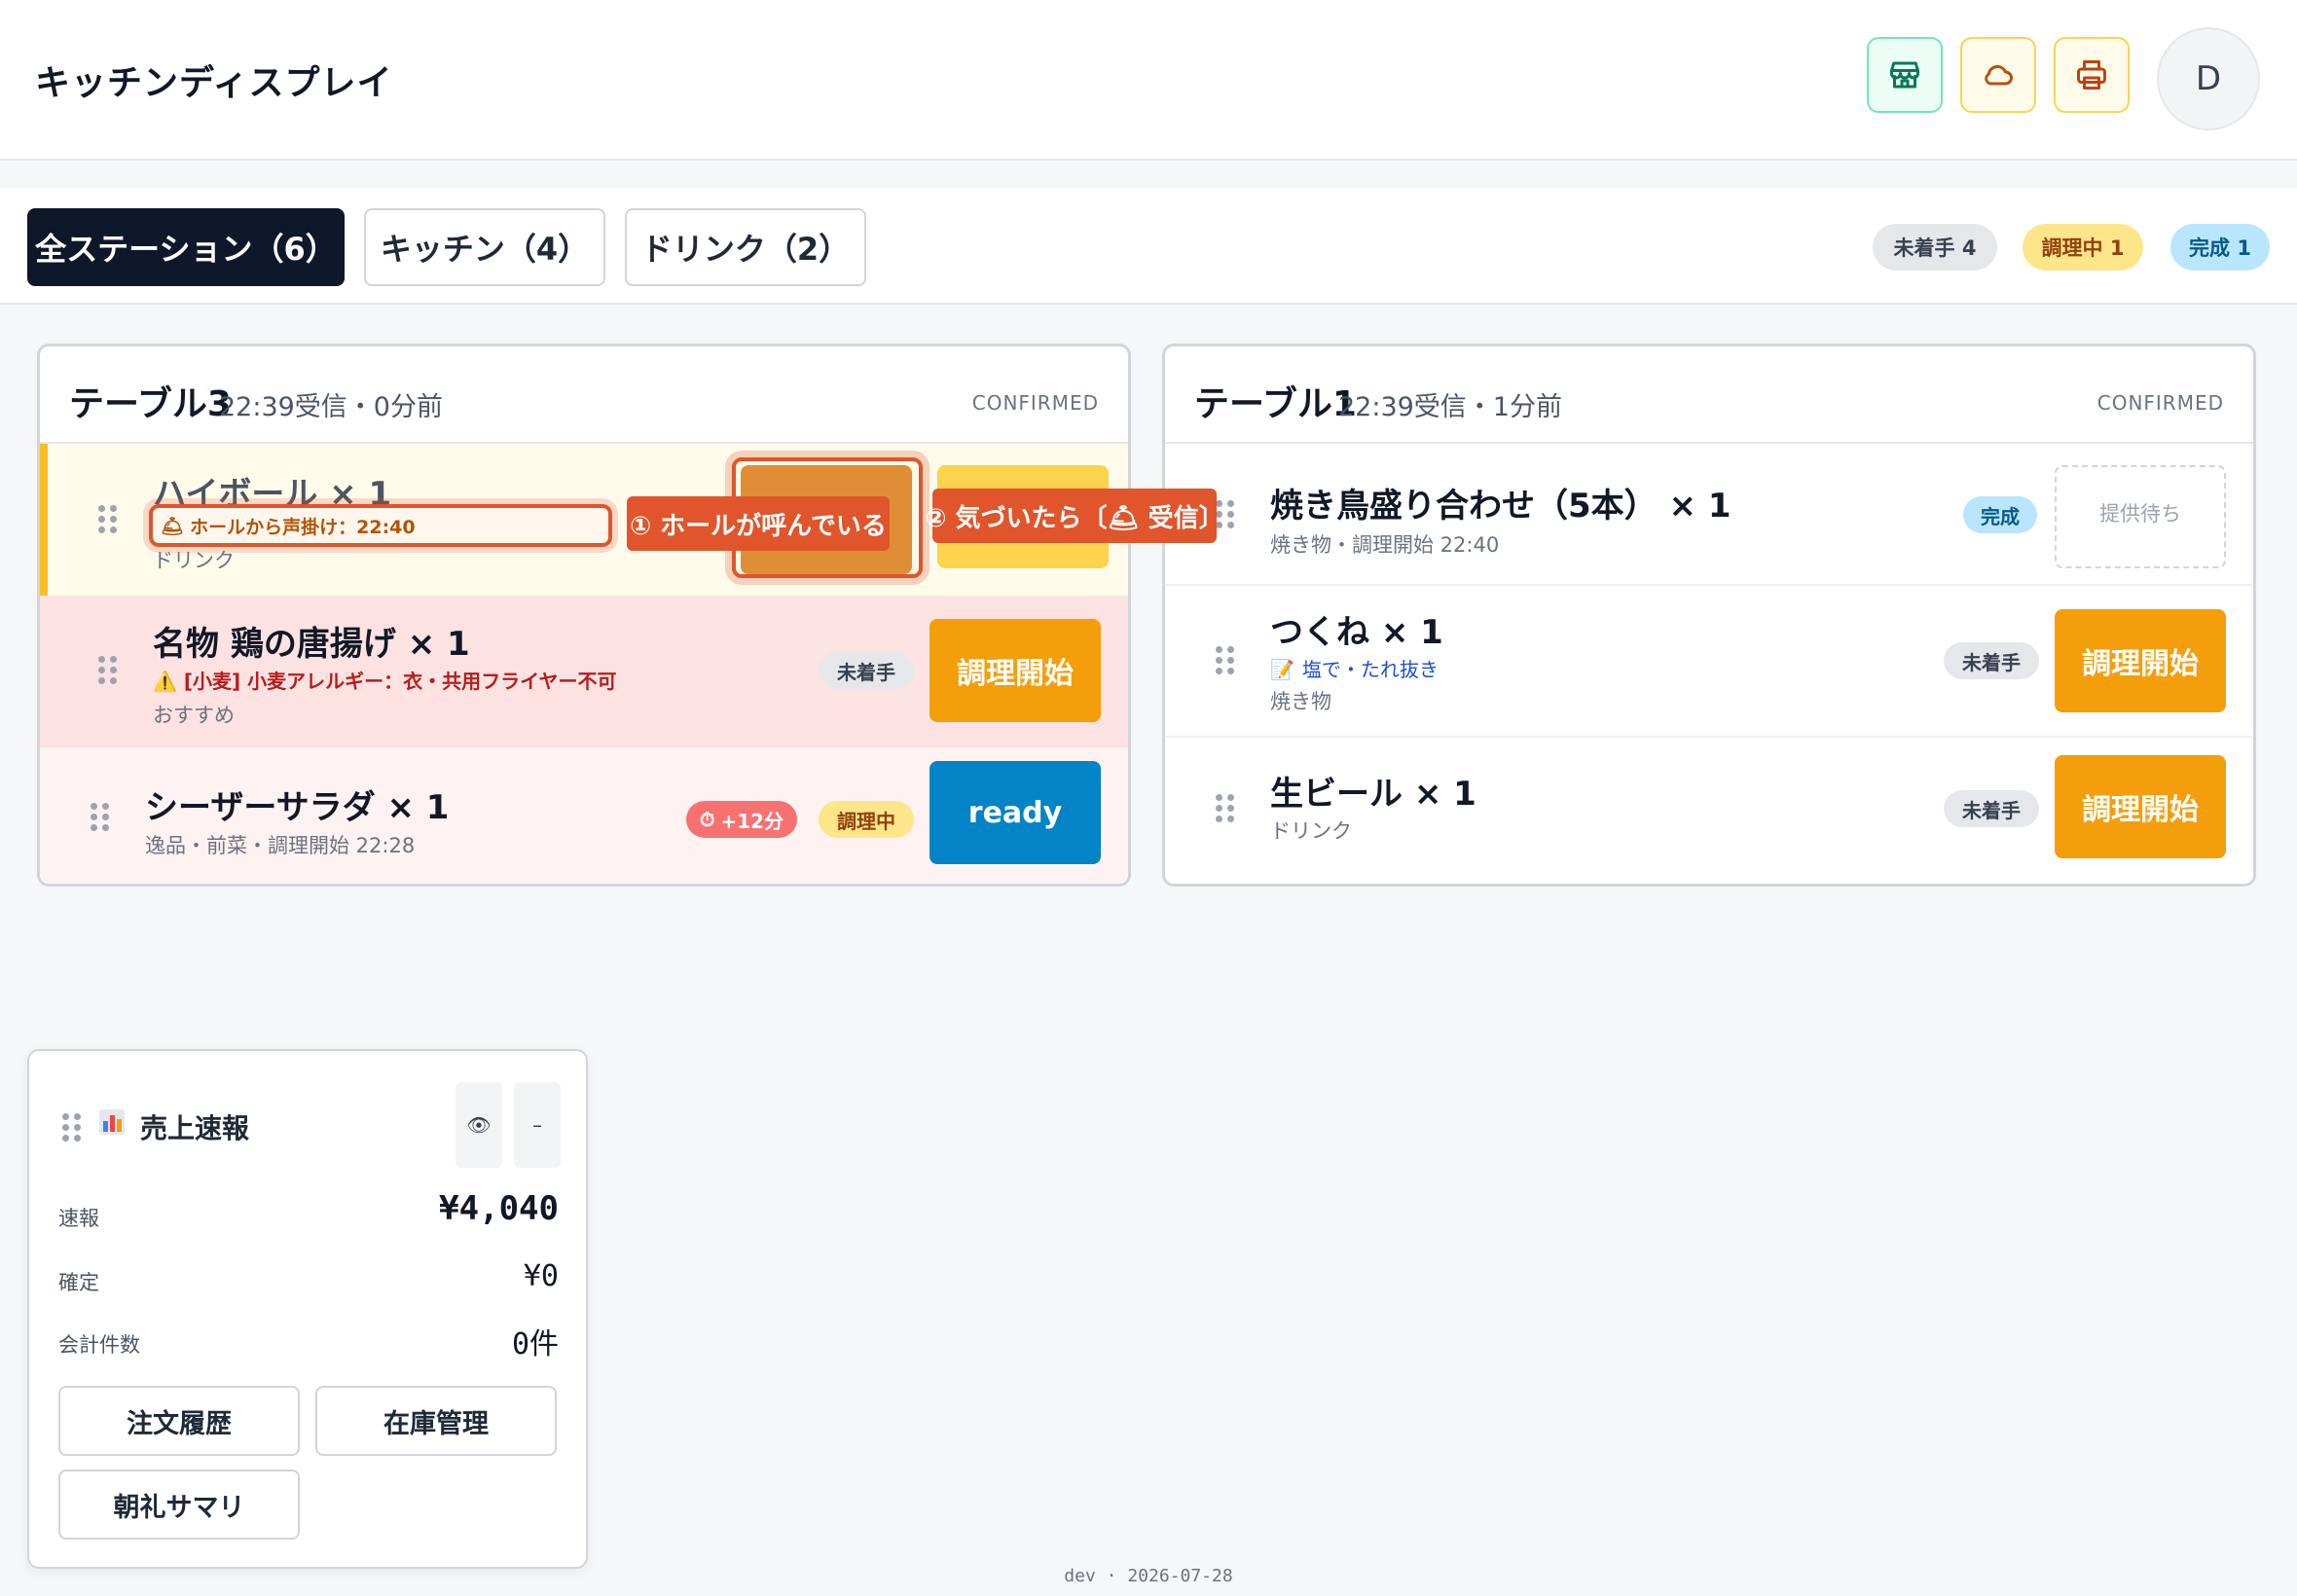 This screenshot has height=1596, width=2297. Describe the element at coordinates (2000, 514) in the screenshot. I see `item-status-badge: 完成` at that location.